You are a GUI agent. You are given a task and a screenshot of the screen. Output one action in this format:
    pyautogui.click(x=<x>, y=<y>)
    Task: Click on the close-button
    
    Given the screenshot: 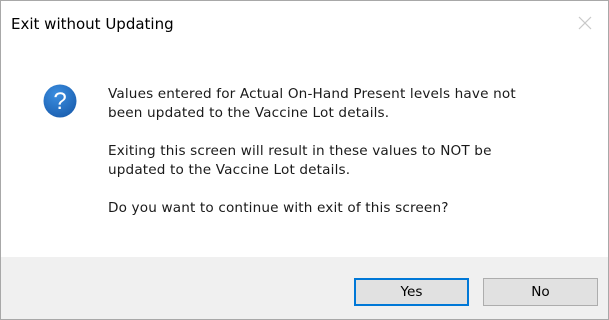 What is the action you would take?
    pyautogui.click(x=585, y=23)
    